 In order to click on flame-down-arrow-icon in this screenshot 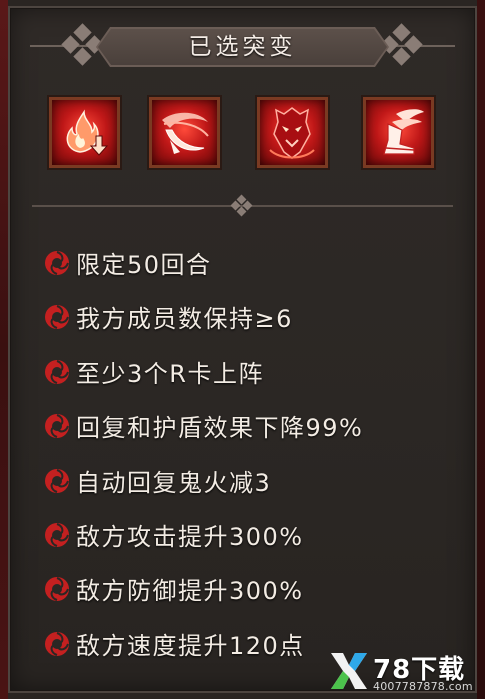, I will do `click(87, 132)`.